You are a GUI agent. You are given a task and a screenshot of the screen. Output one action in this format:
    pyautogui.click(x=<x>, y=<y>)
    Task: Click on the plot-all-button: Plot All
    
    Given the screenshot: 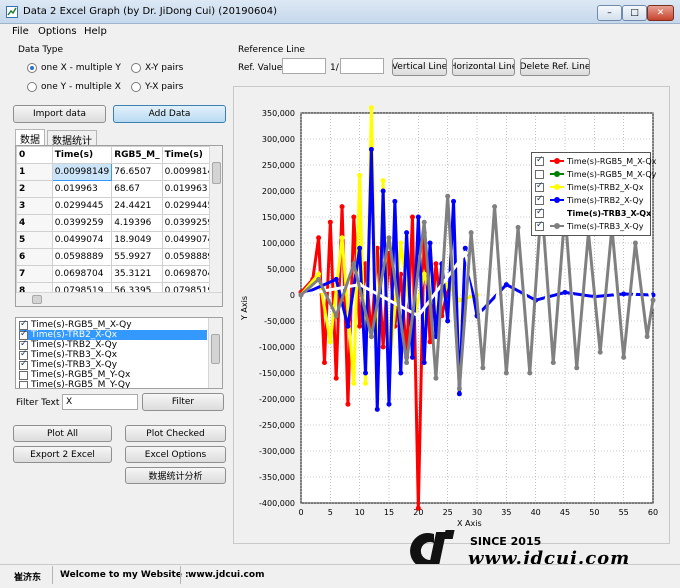 What is the action you would take?
    pyautogui.click(x=62, y=433)
    